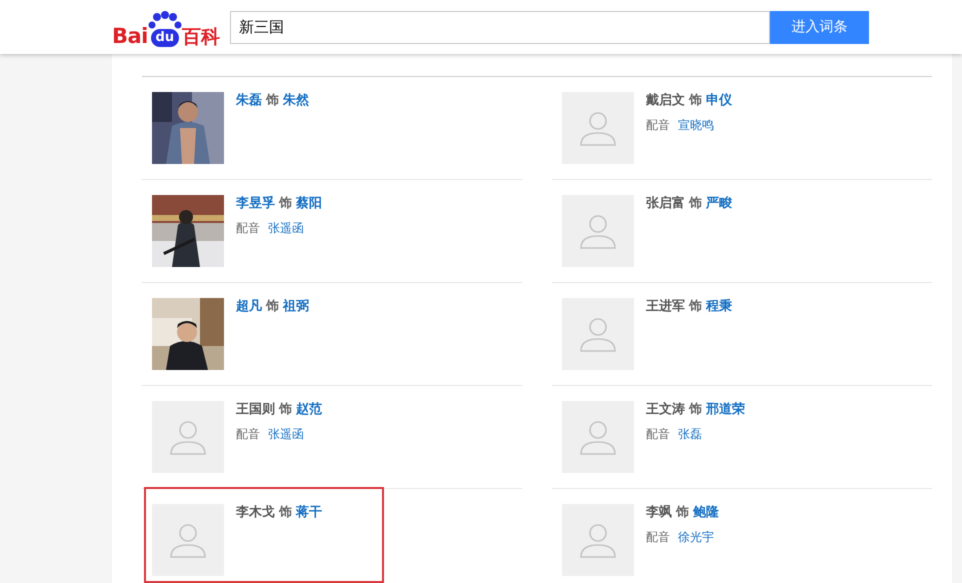 This screenshot has width=962, height=583. I want to click on character-link: 祖弼, so click(296, 306).